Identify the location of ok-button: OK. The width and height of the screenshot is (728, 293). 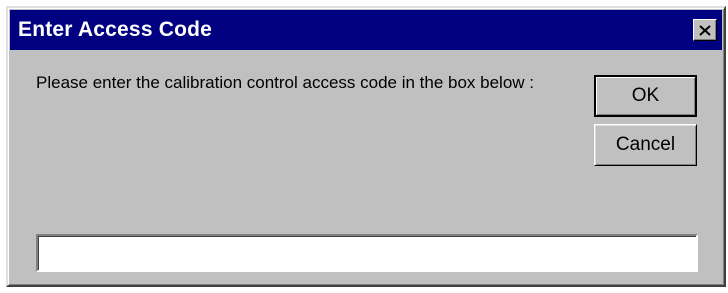
(645, 96).